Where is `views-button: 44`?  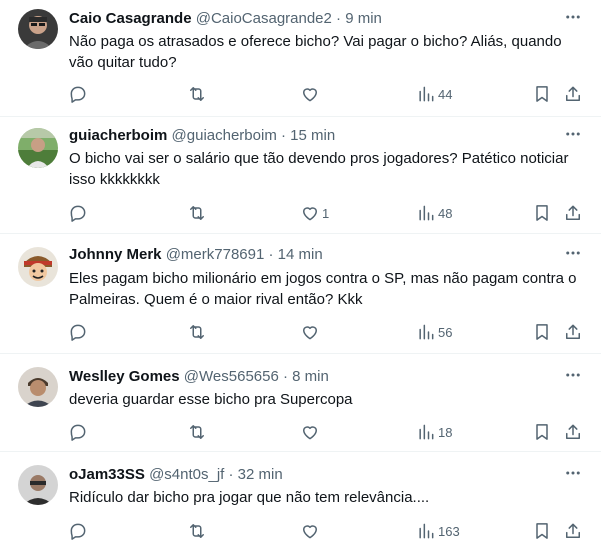 views-button: 44 is located at coordinates (434, 94).